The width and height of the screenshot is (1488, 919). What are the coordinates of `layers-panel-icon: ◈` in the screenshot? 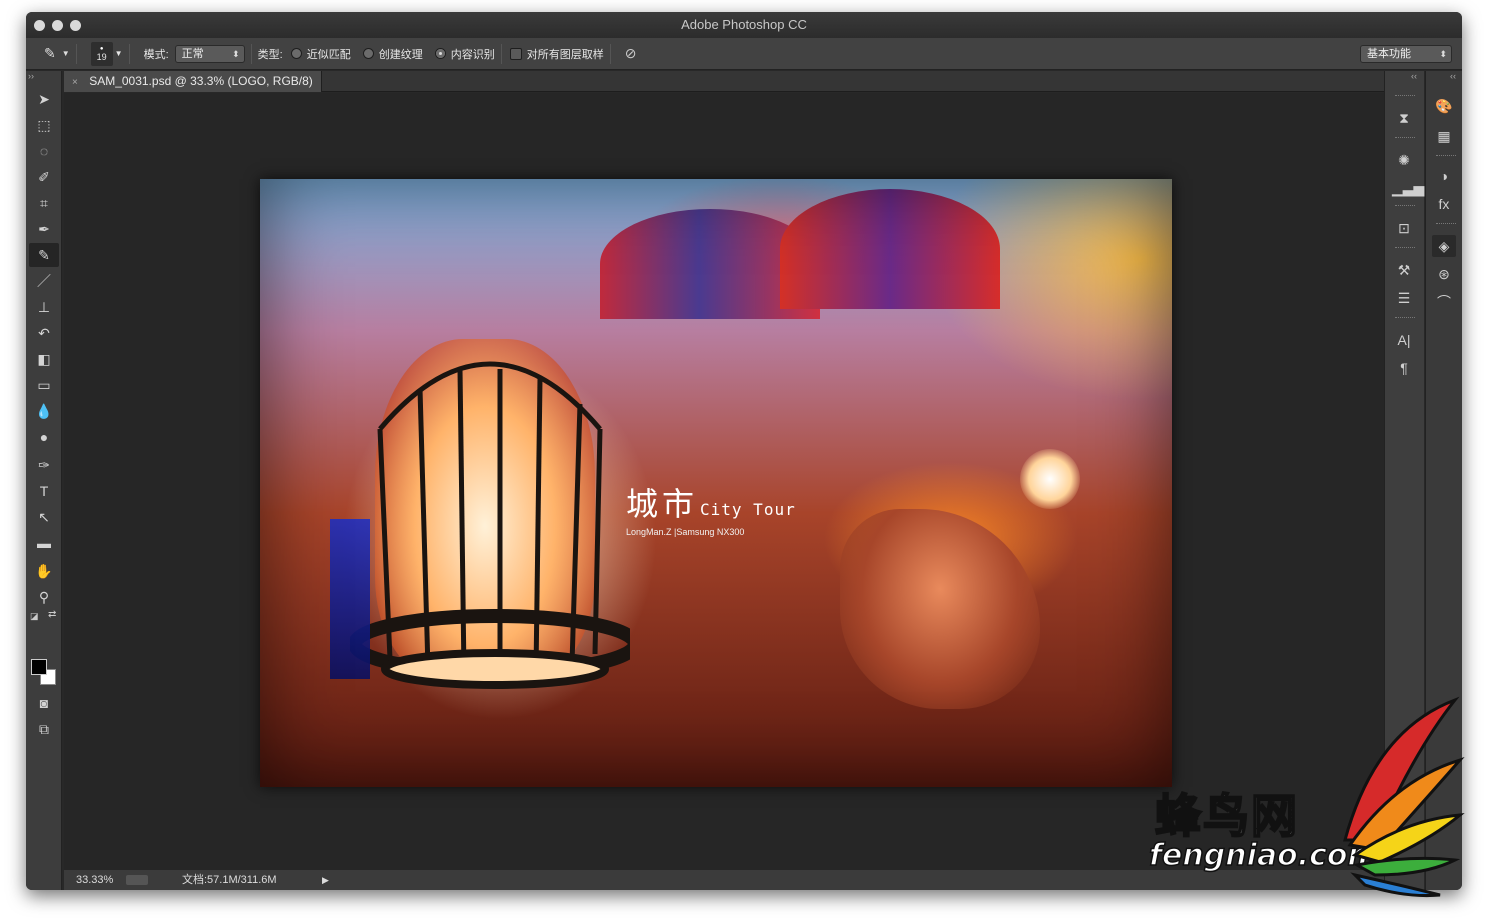 It's located at (1444, 246).